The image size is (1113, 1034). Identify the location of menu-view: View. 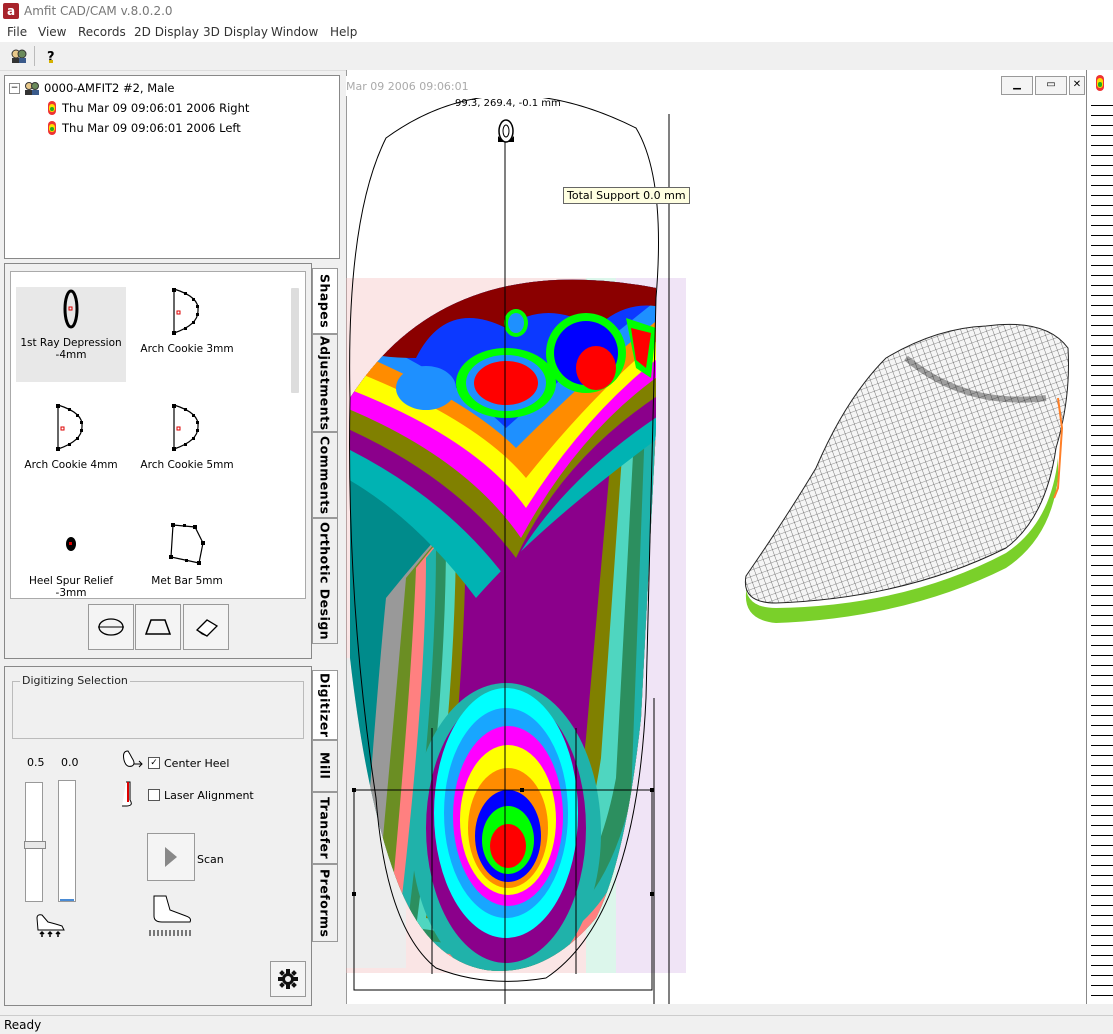
(52, 32).